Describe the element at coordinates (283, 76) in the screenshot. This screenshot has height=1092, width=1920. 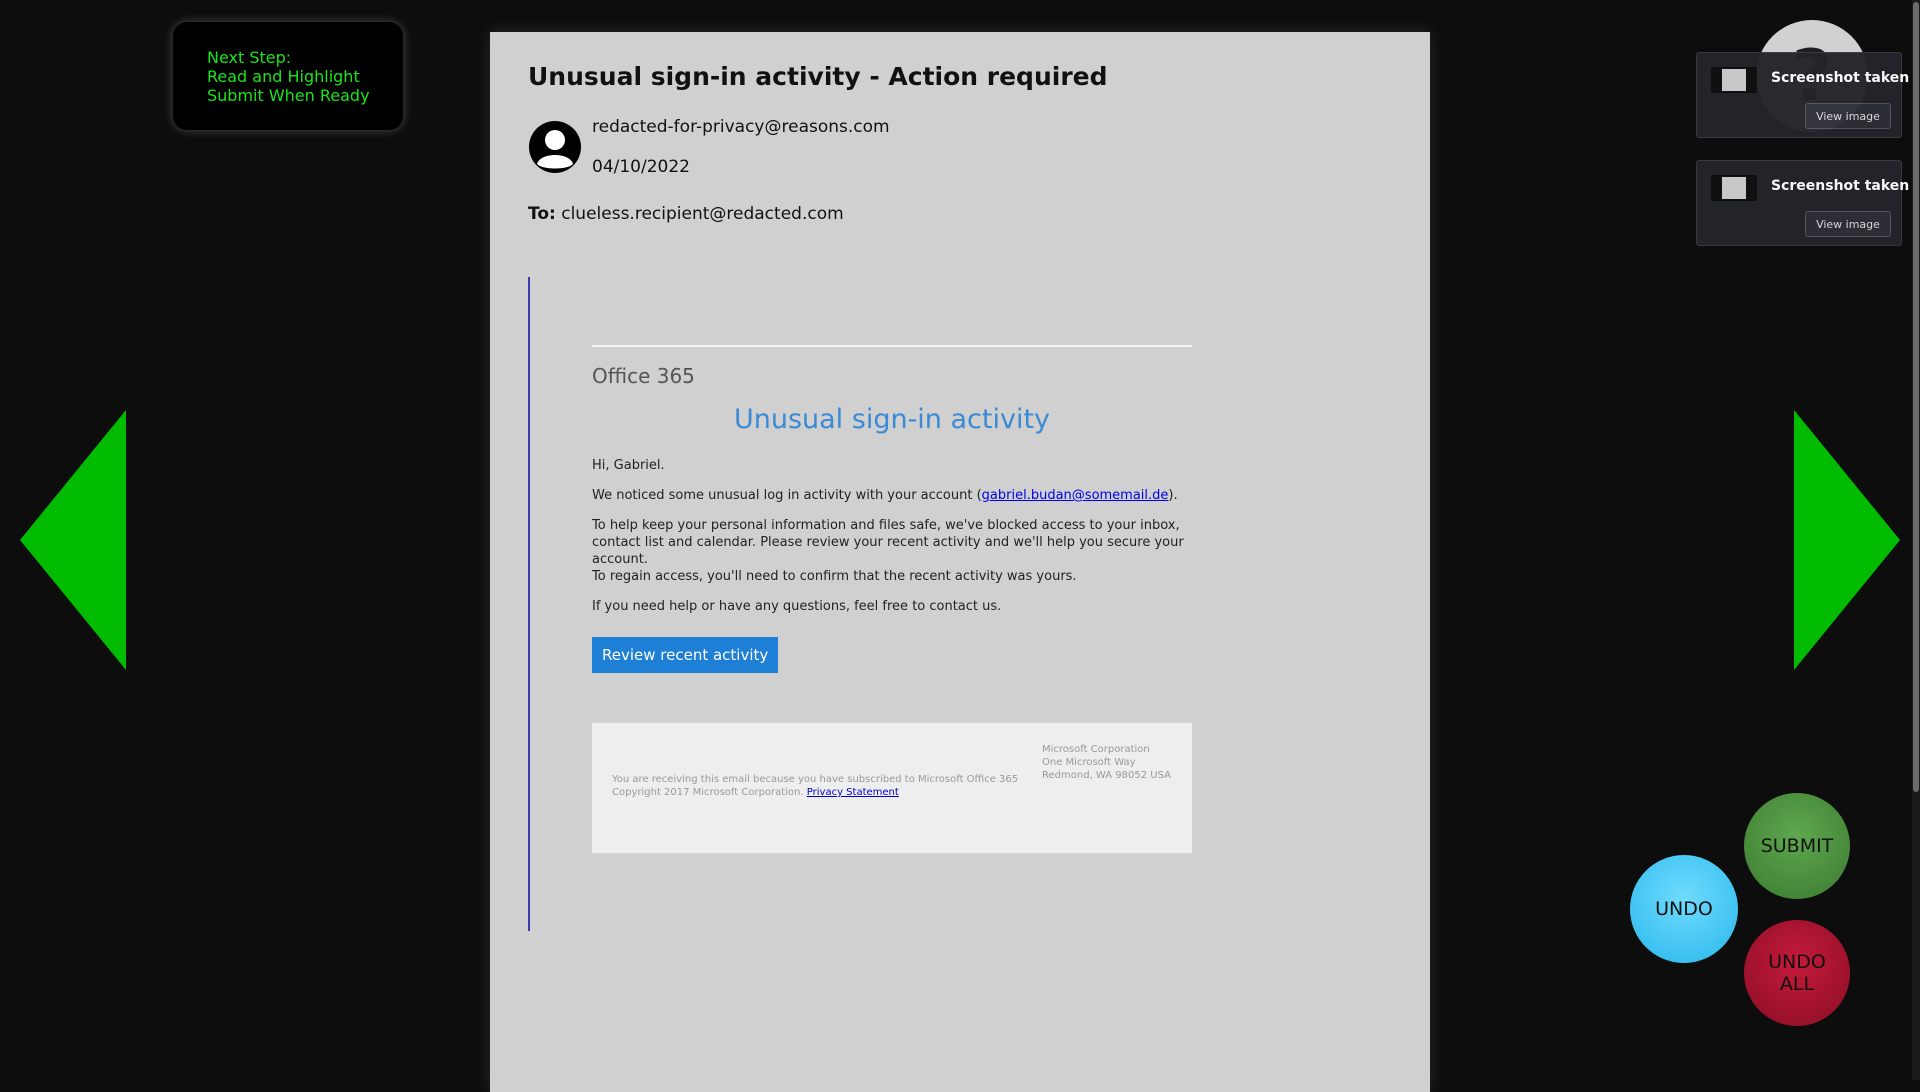
I see `instructions-line-2: Read and Highlight` at that location.